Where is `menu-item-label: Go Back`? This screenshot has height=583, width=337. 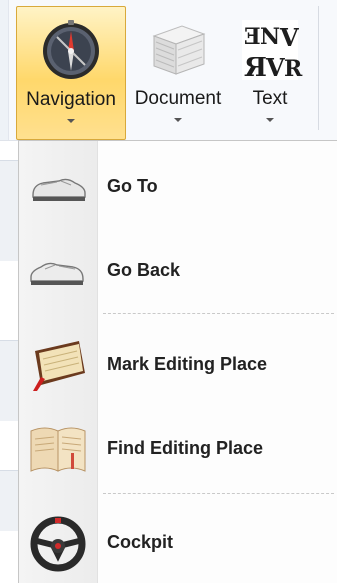 menu-item-label: Go Back is located at coordinates (144, 270).